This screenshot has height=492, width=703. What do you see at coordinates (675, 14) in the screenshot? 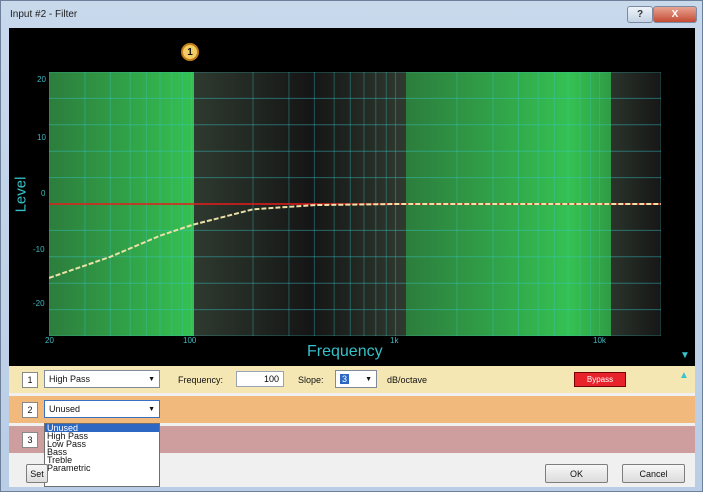
I see `close-button: X` at bounding box center [675, 14].